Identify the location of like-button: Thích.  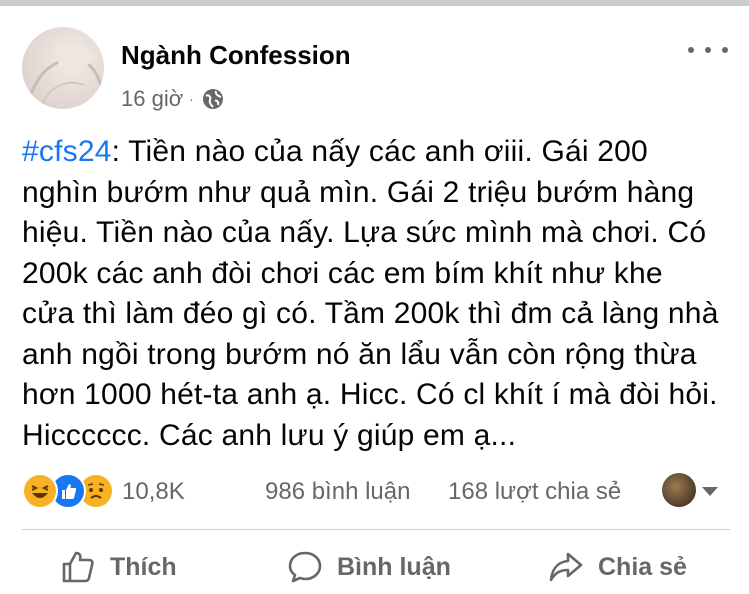
(118, 567).